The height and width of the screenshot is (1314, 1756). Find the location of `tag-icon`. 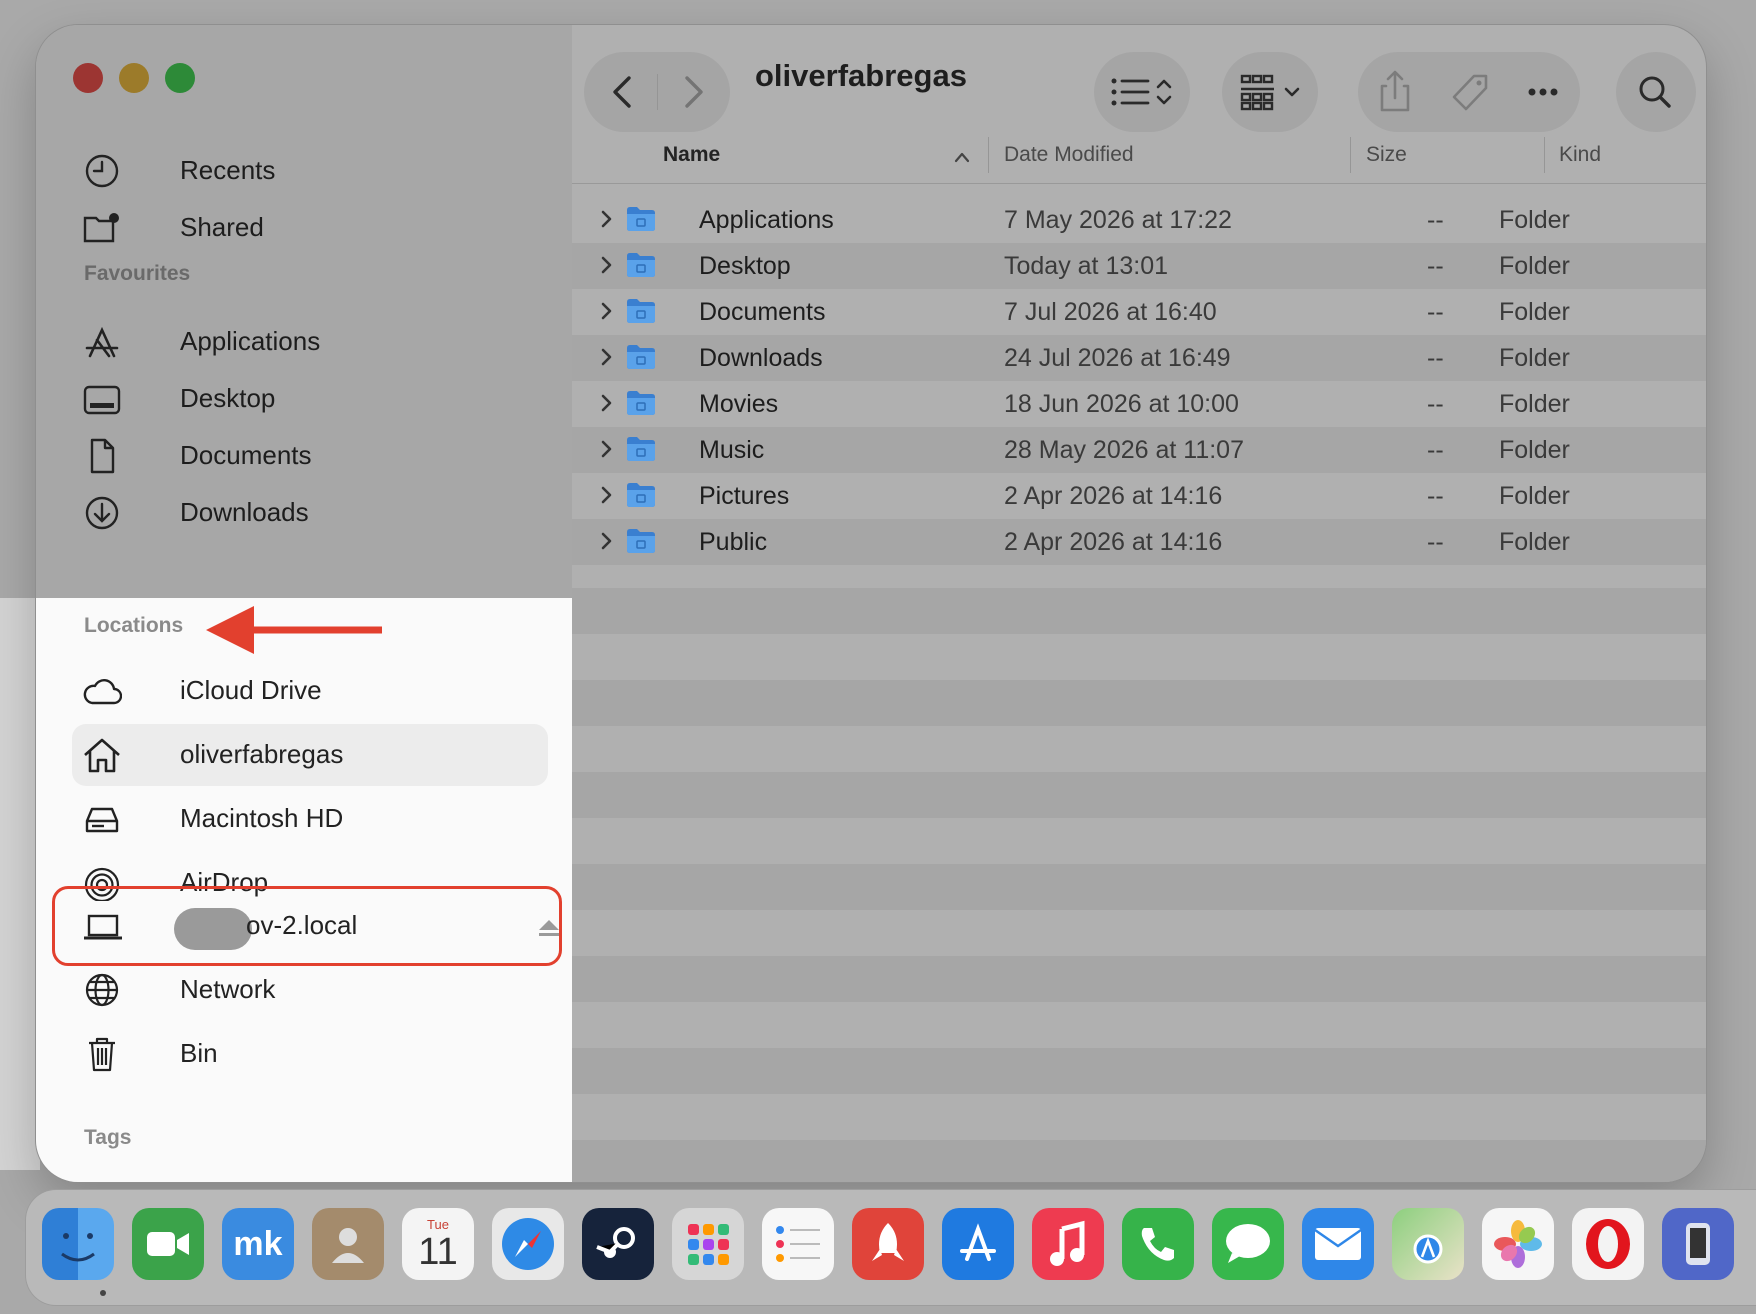

tag-icon is located at coordinates (1470, 92).